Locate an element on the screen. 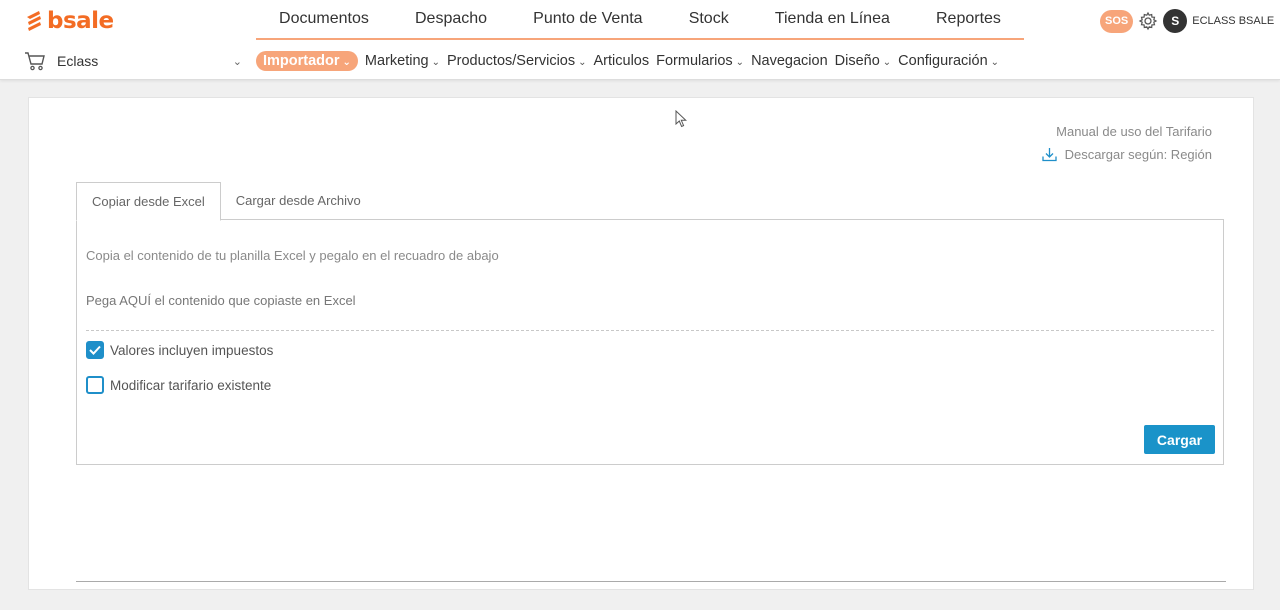 The width and height of the screenshot is (1280, 610). option-modificar-tarifario: Modificar tarifario existente is located at coordinates (178, 385).